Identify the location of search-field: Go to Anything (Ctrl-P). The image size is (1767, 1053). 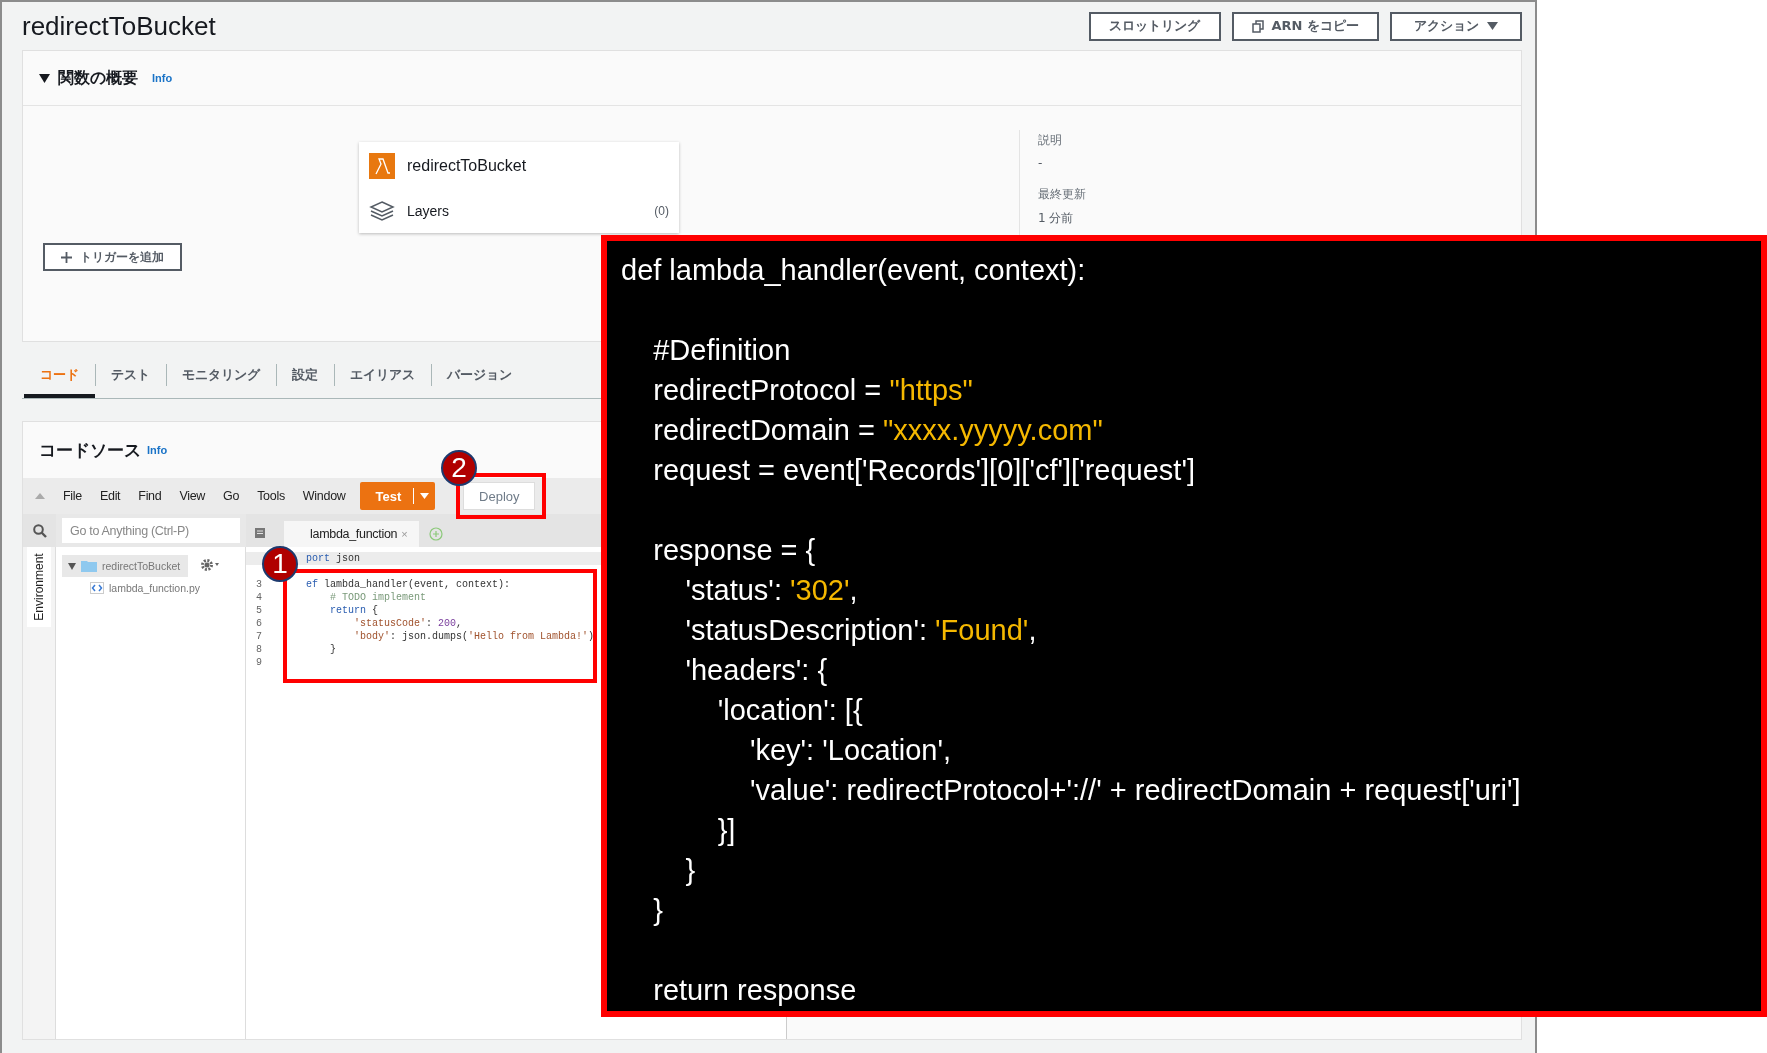
(151, 530).